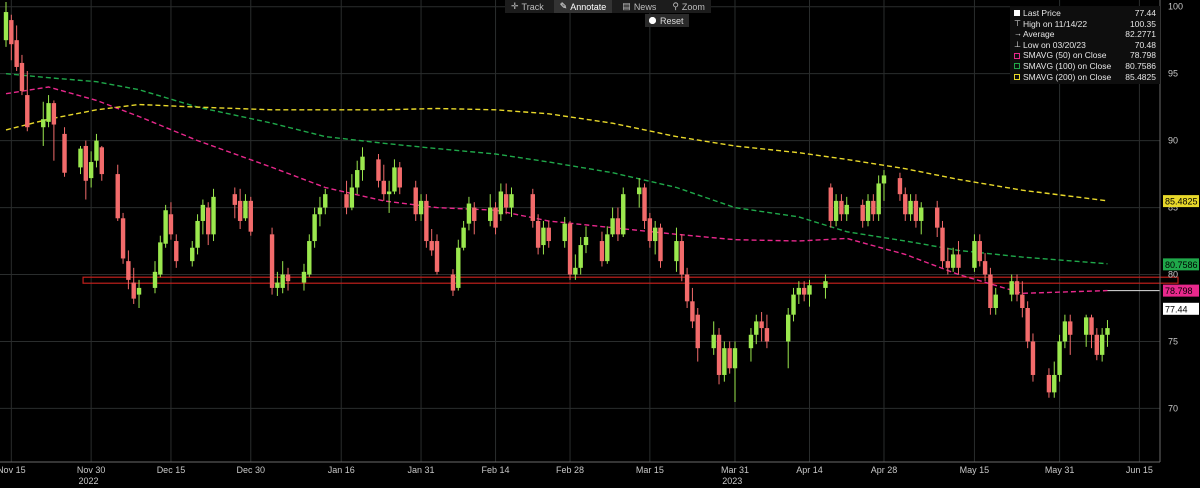 Image resolution: width=1200 pixels, height=488 pixels. What do you see at coordinates (88, 481) in the screenshot?
I see `year-label: 2022` at bounding box center [88, 481].